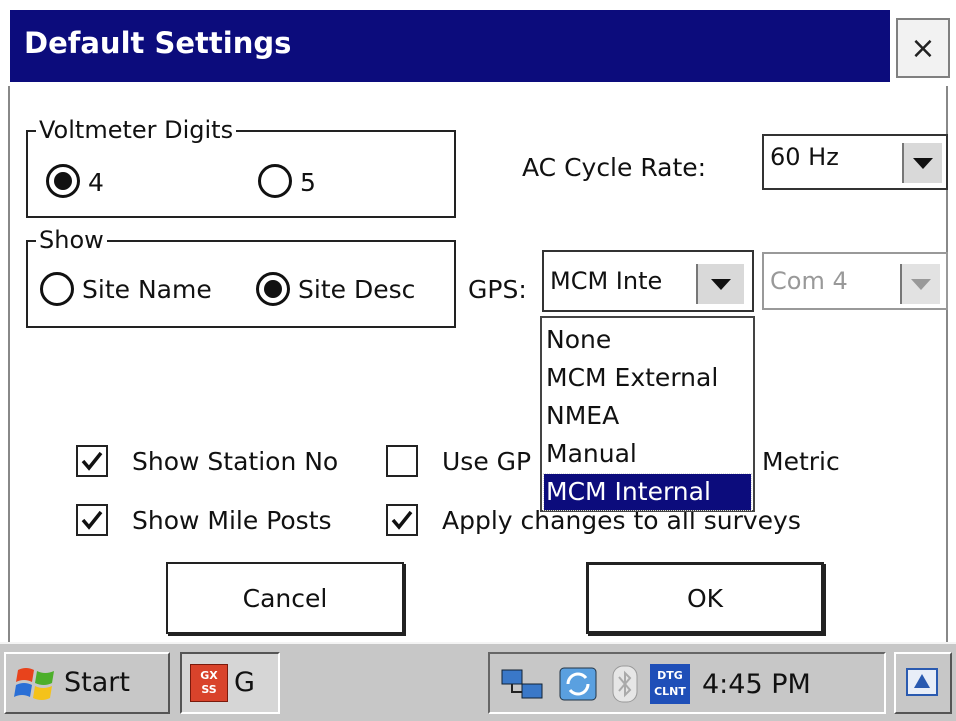 The image size is (956, 721). Describe the element at coordinates (235, 461) in the screenshot. I see `checkbox-show-station-no-label: Show Station No` at that location.